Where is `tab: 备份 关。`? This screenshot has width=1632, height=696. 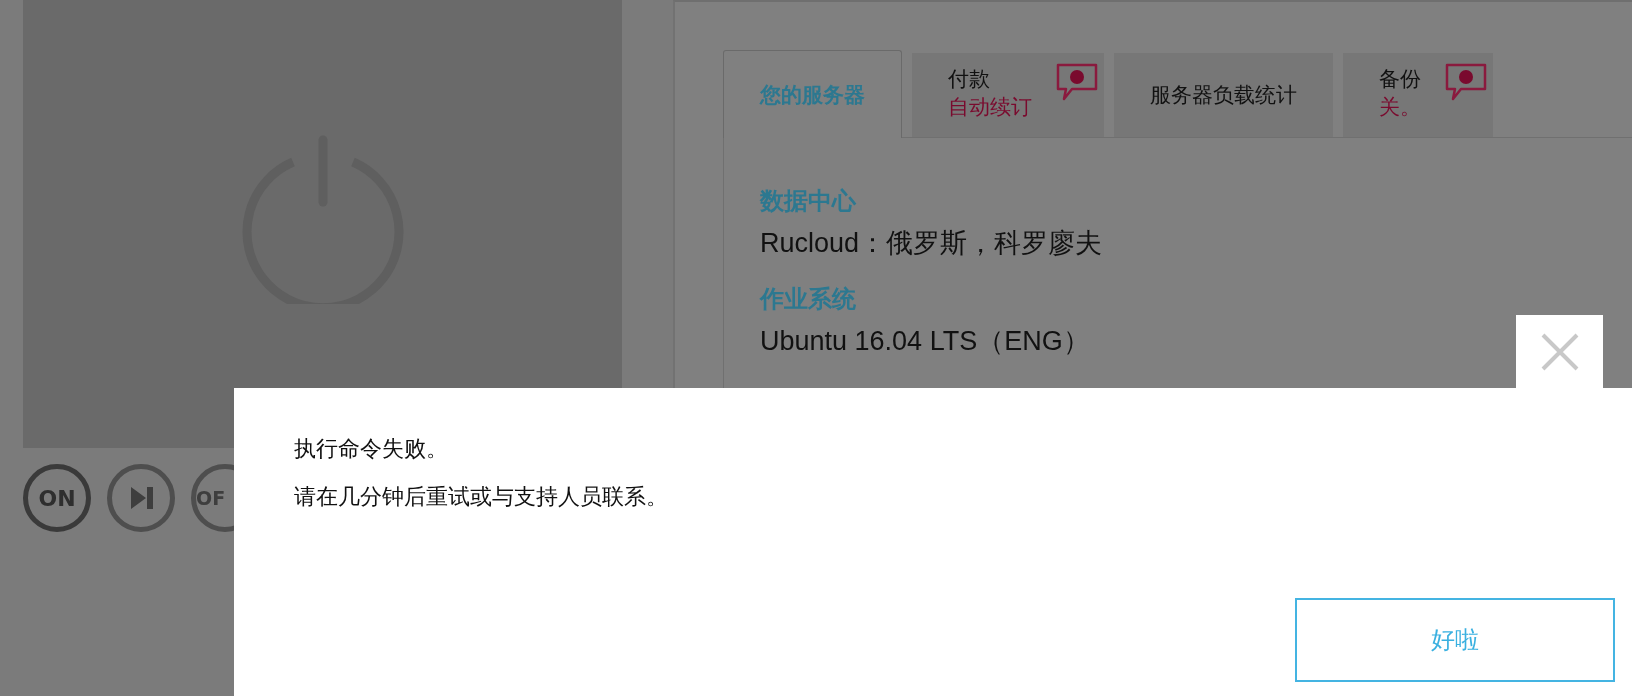
tab: 备份 关。 is located at coordinates (1418, 95).